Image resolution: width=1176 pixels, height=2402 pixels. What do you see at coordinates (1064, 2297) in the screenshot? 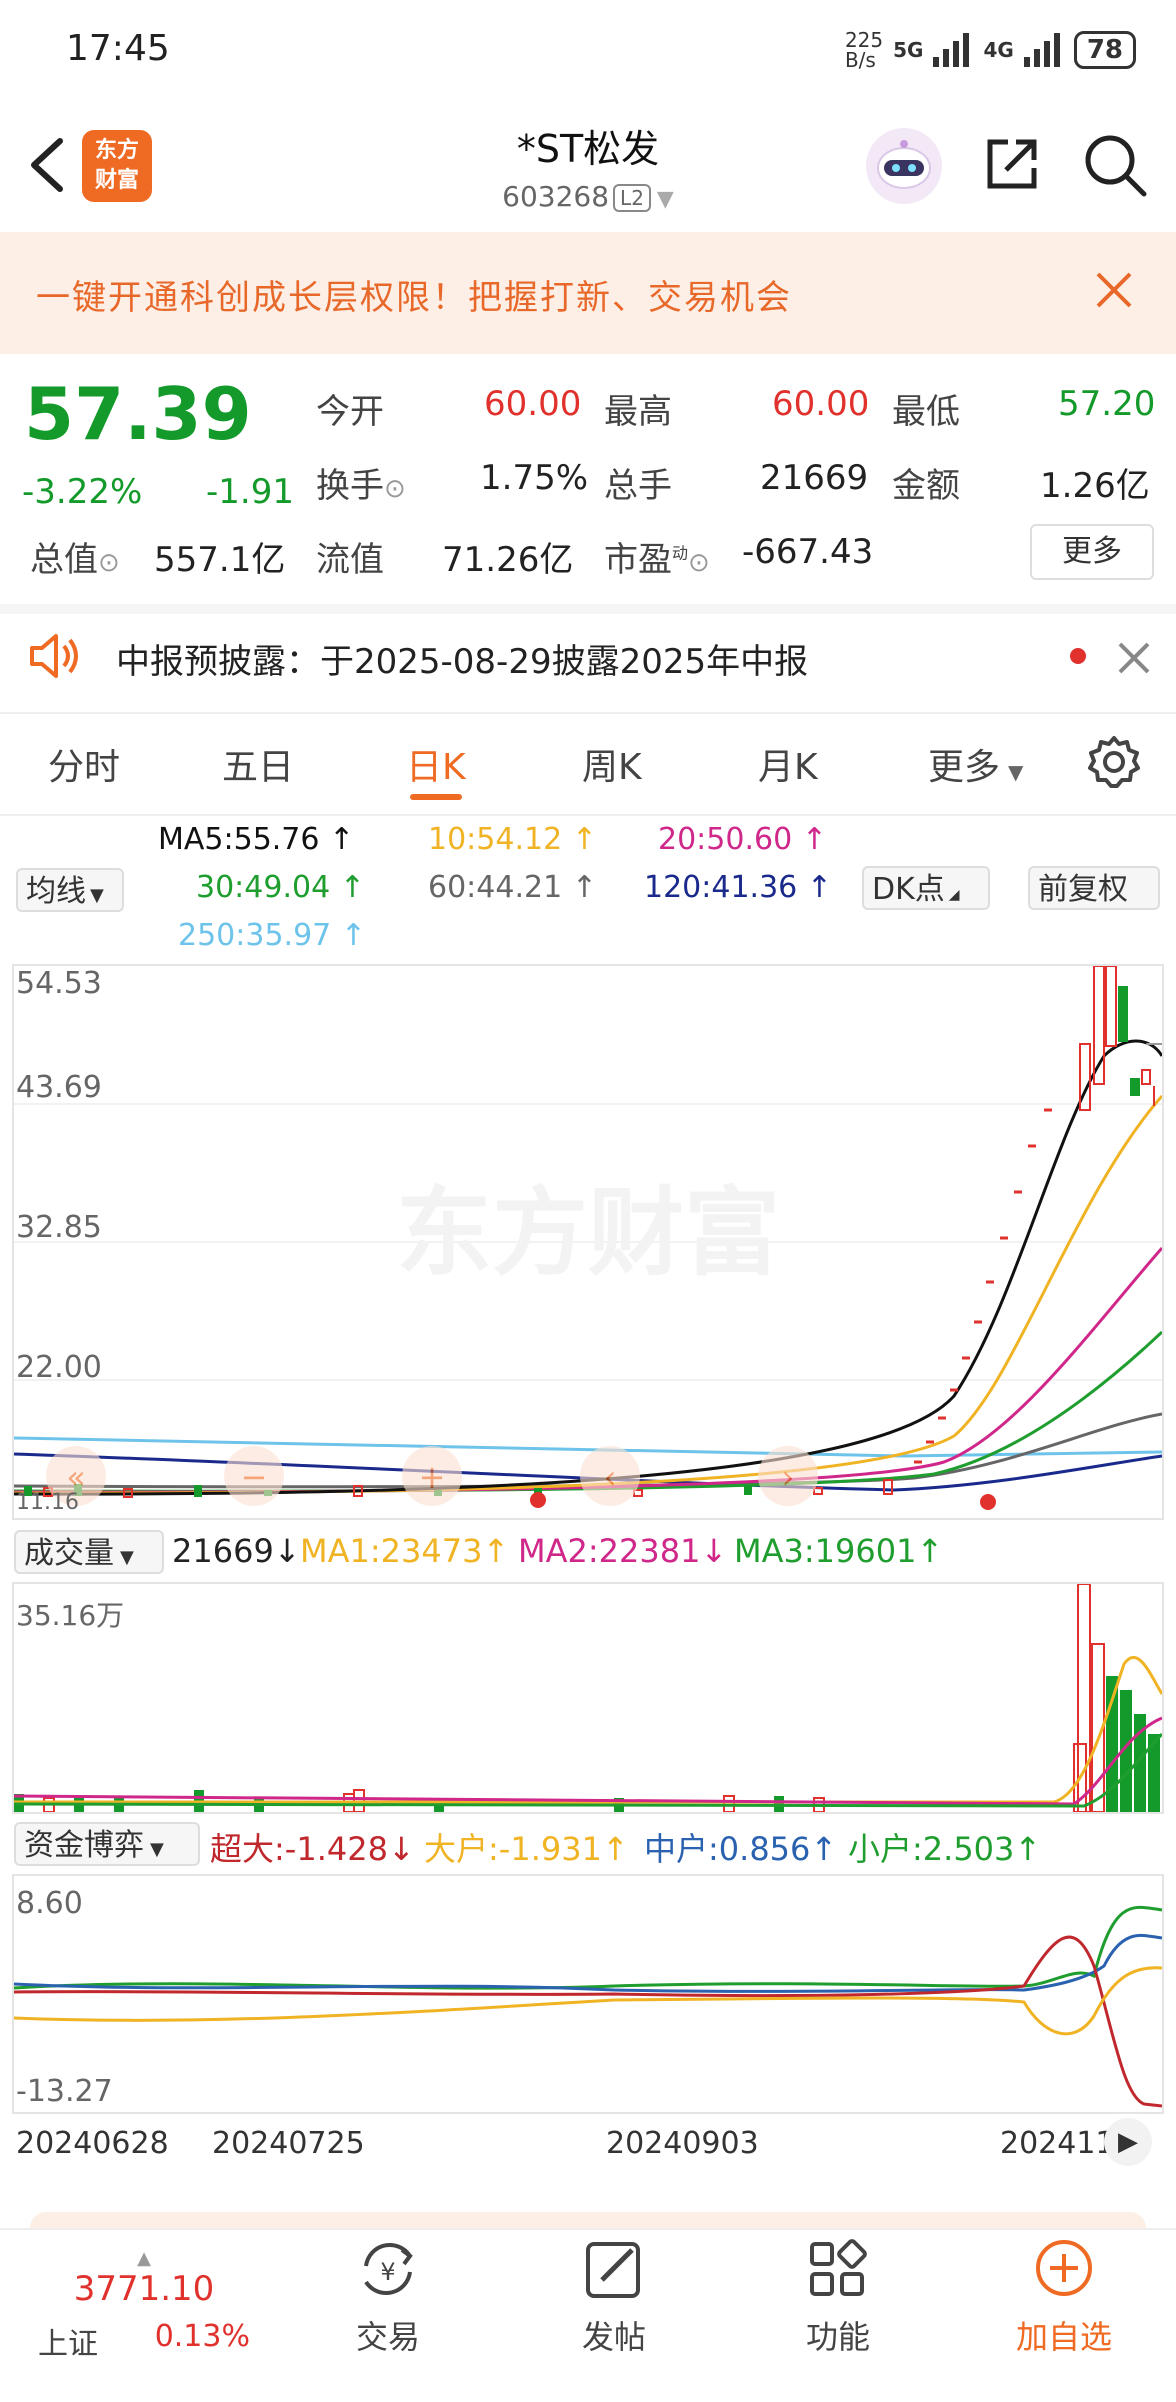
I see `nav-add-watchlist: 加自选` at bounding box center [1064, 2297].